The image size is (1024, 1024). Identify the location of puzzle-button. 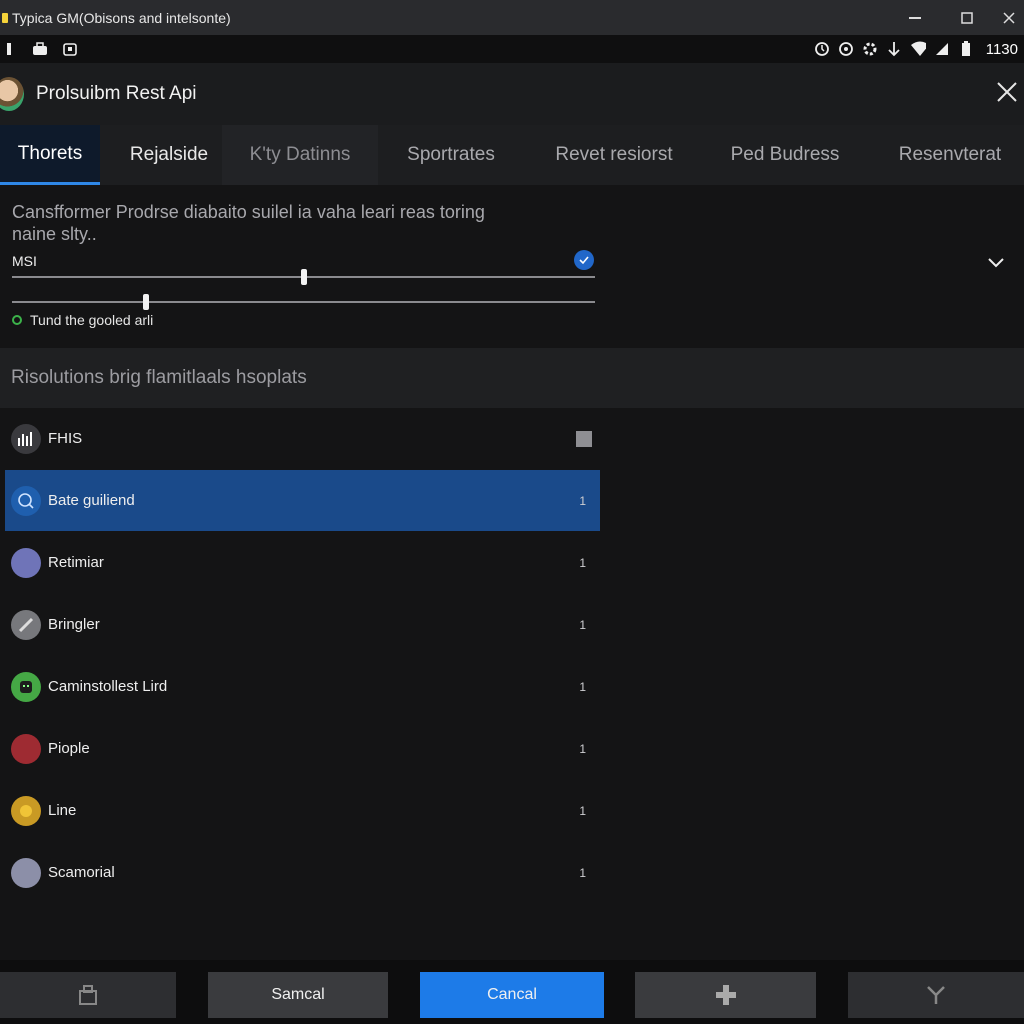
(725, 995).